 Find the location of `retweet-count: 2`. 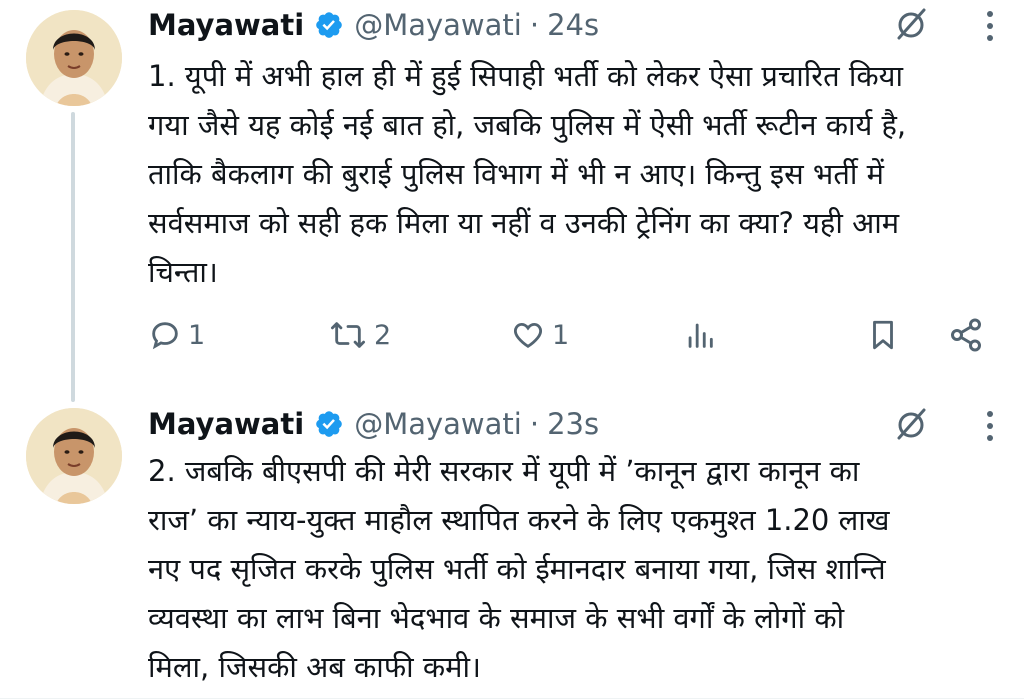

retweet-count: 2 is located at coordinates (383, 335).